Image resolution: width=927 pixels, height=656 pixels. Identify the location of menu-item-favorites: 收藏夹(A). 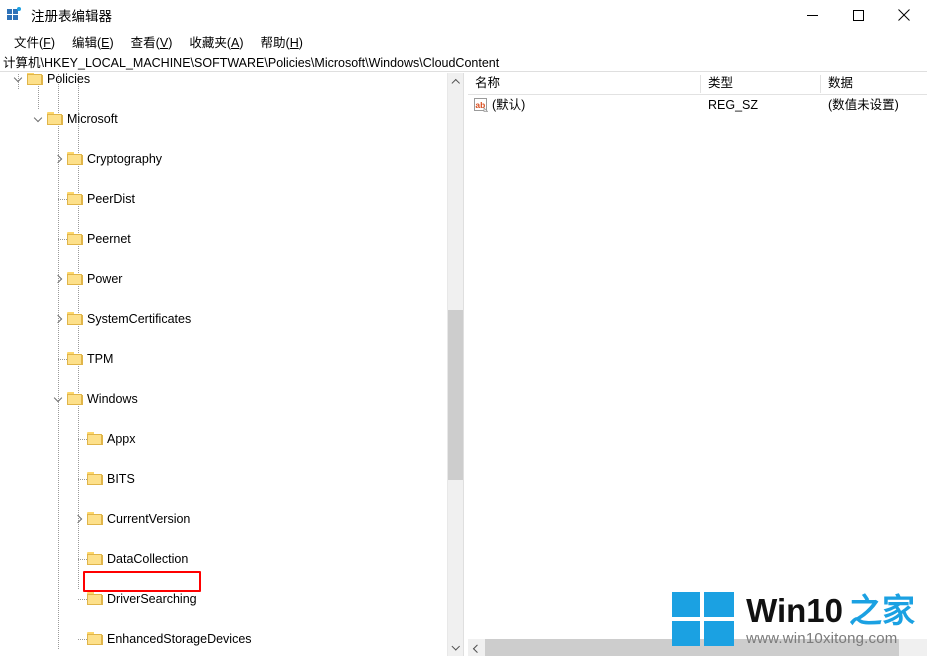
(216, 41).